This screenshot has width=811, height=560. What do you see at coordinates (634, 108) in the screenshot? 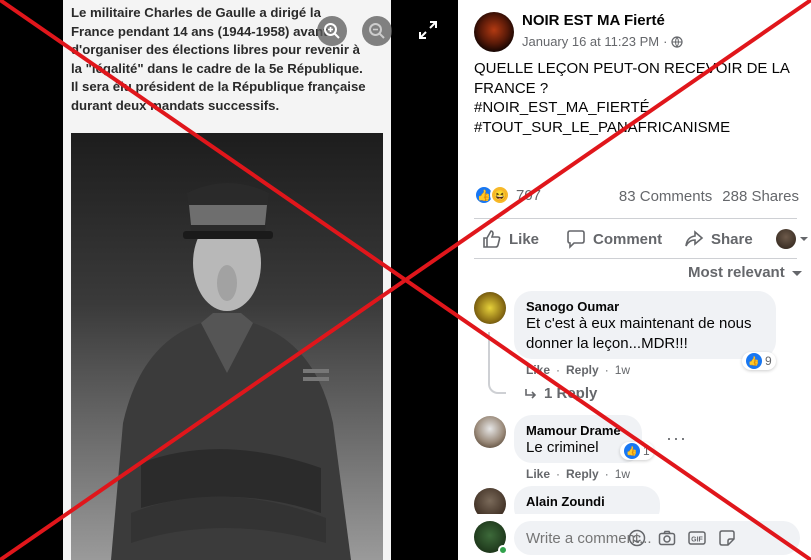
I see `hashtag-noir-est-ma-fierte: #NOIR_EST_MA_FIERTÉ` at bounding box center [634, 108].